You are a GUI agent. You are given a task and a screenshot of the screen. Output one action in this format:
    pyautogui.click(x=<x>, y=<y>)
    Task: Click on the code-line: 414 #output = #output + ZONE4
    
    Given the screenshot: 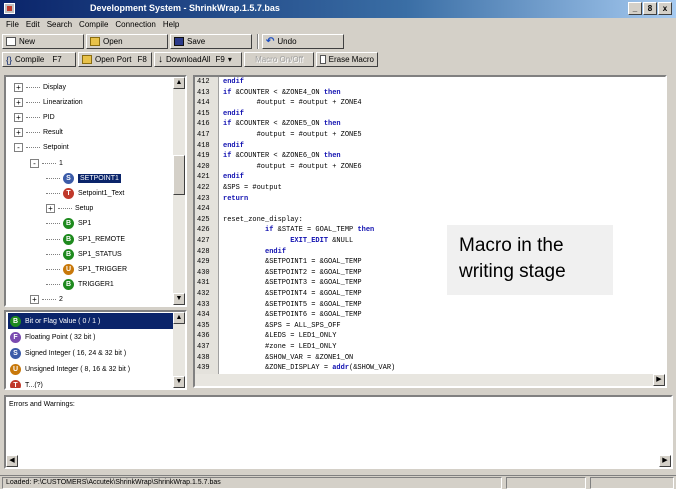 What is the action you would take?
    pyautogui.click(x=430, y=103)
    